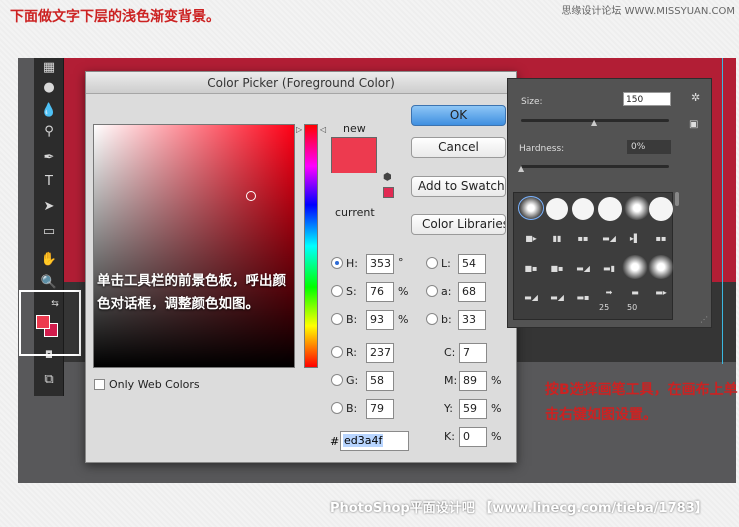 This screenshot has height=527, width=739. I want to click on size-input: 150, so click(647, 99).